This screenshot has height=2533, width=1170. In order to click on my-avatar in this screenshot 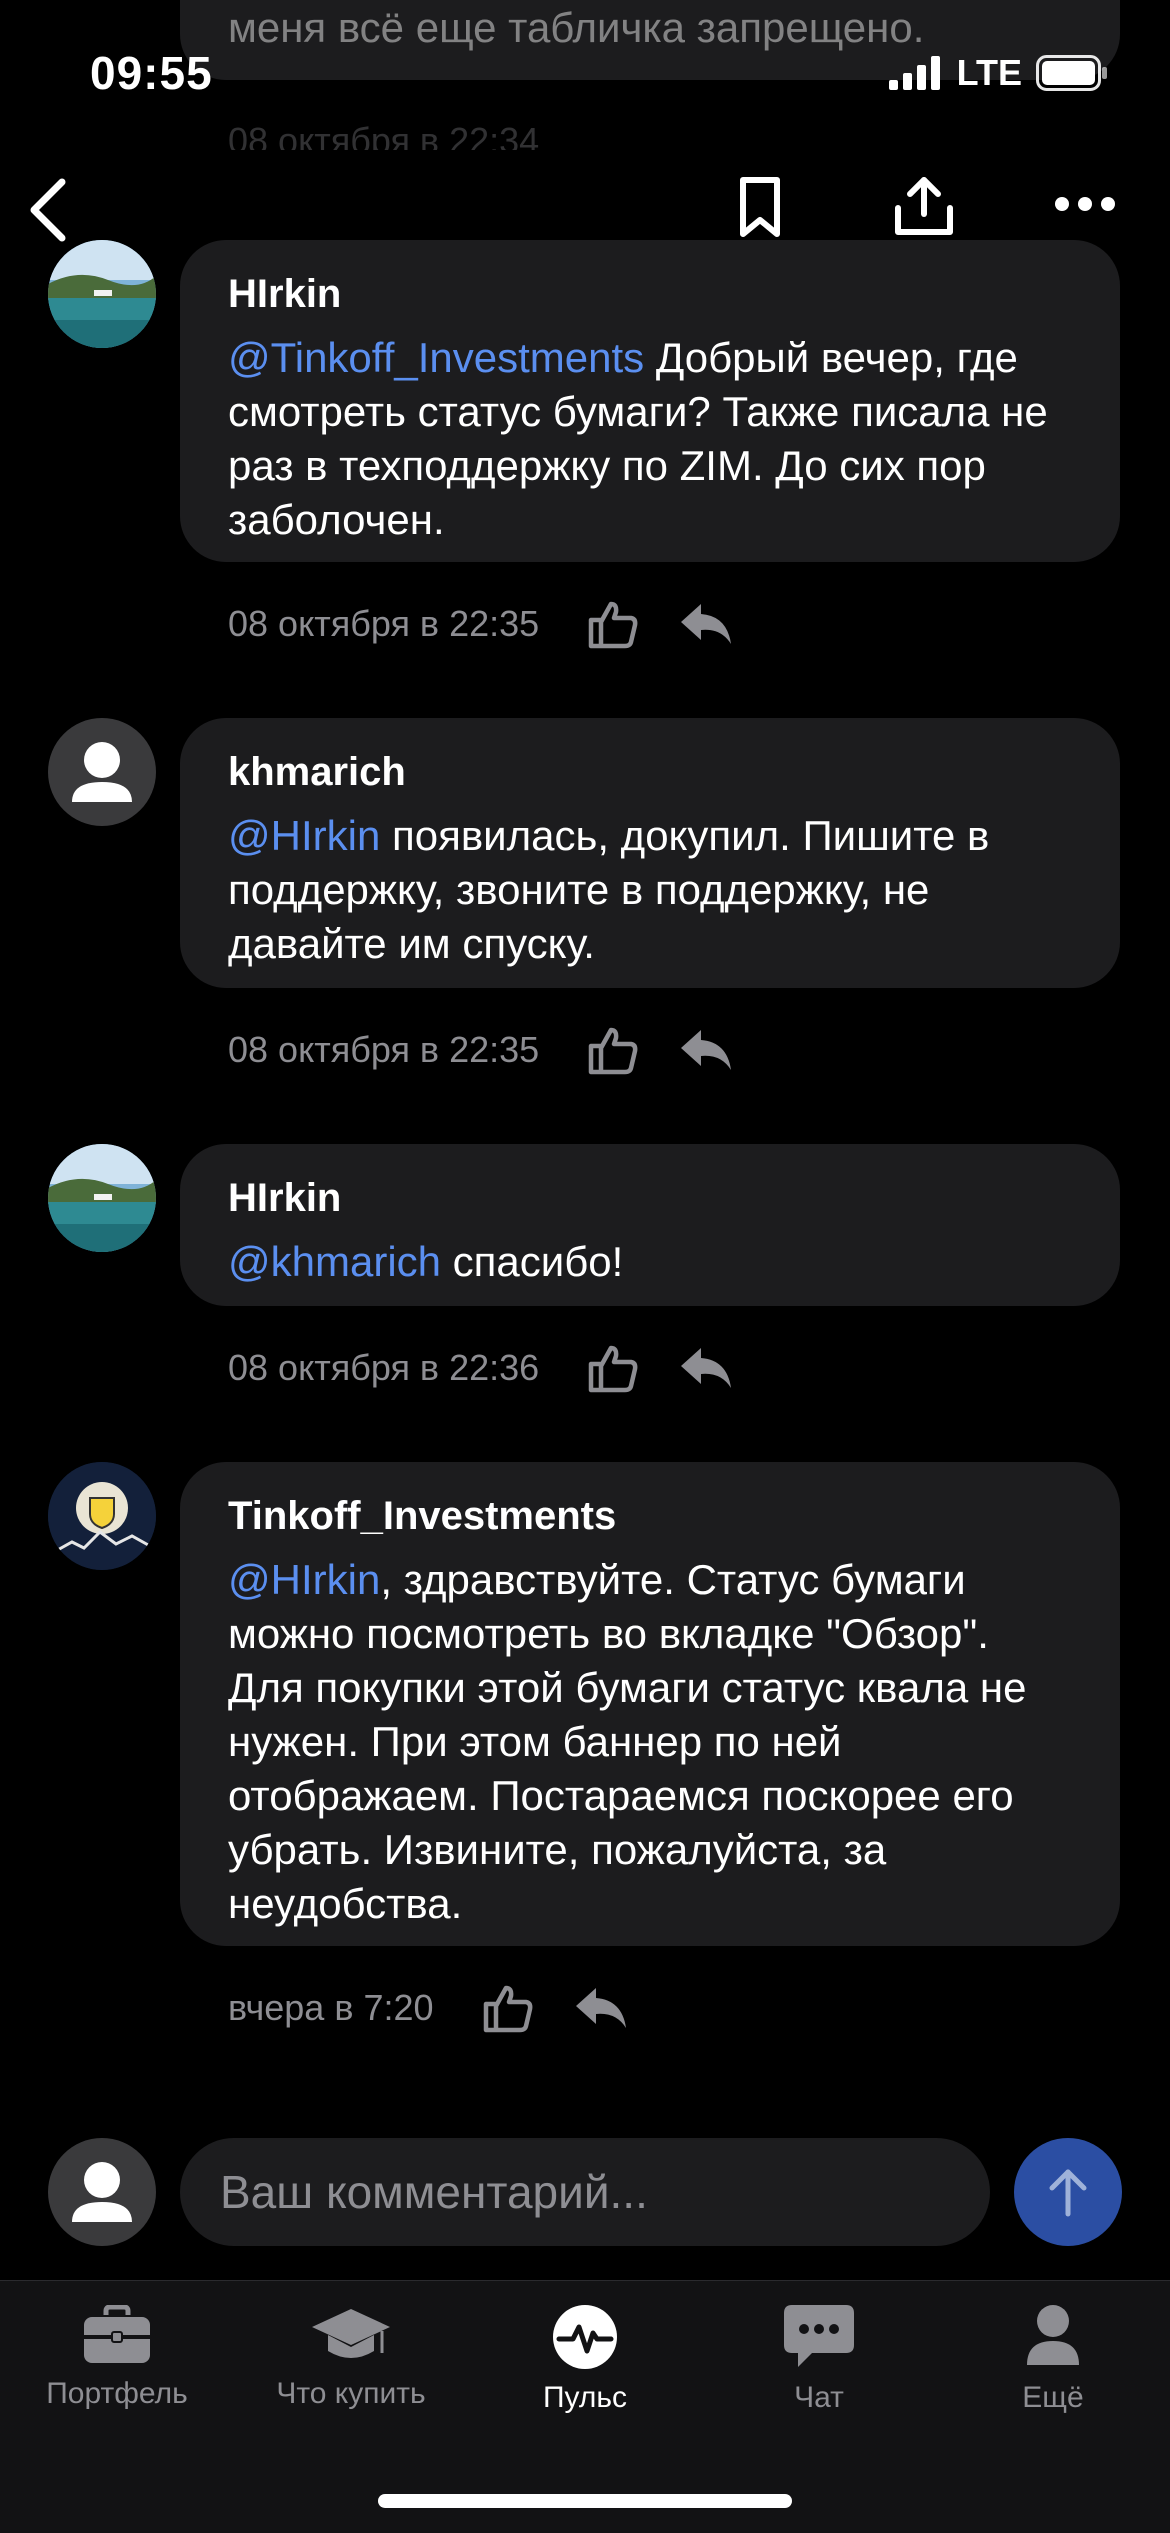, I will do `click(102, 2192)`.